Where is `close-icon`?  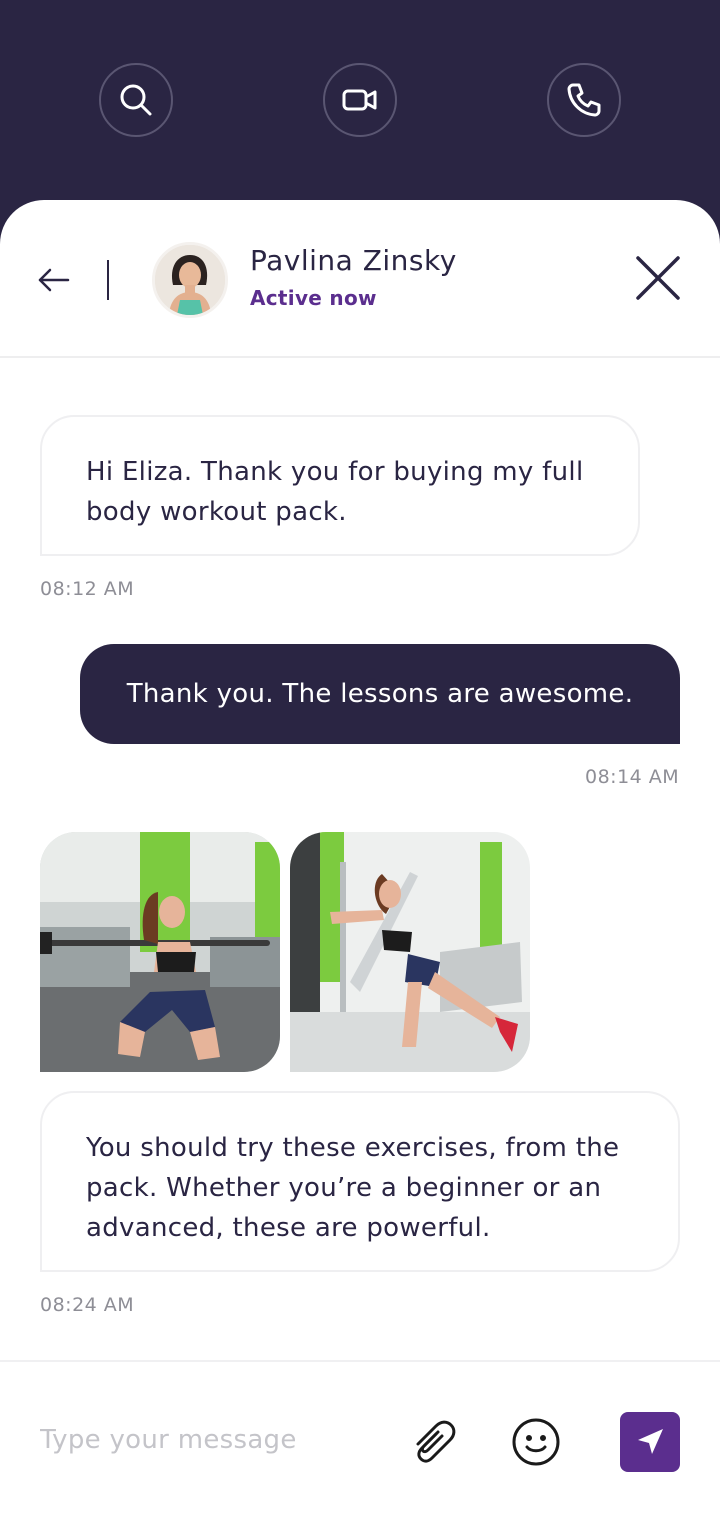 close-icon is located at coordinates (658, 278).